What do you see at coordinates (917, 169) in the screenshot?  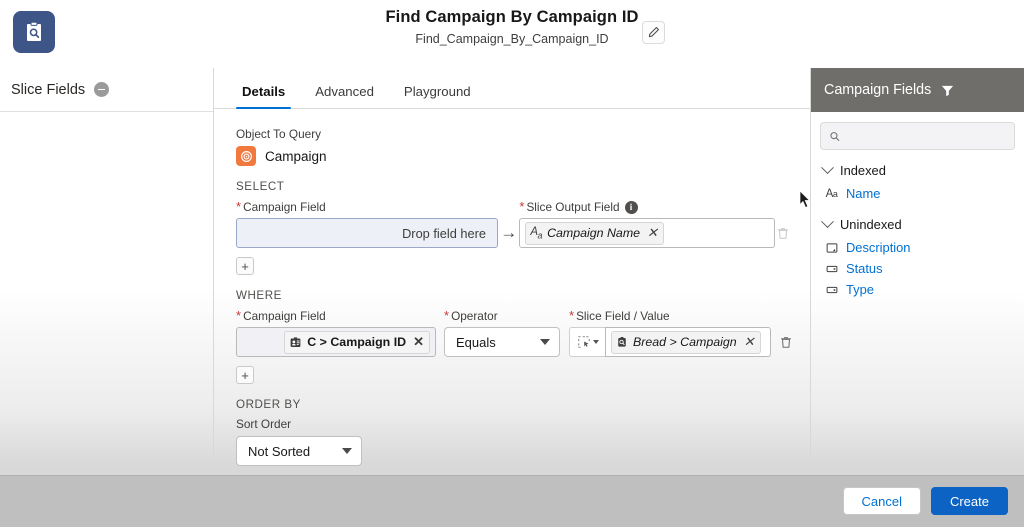 I see `group-indexed: Indexed` at bounding box center [917, 169].